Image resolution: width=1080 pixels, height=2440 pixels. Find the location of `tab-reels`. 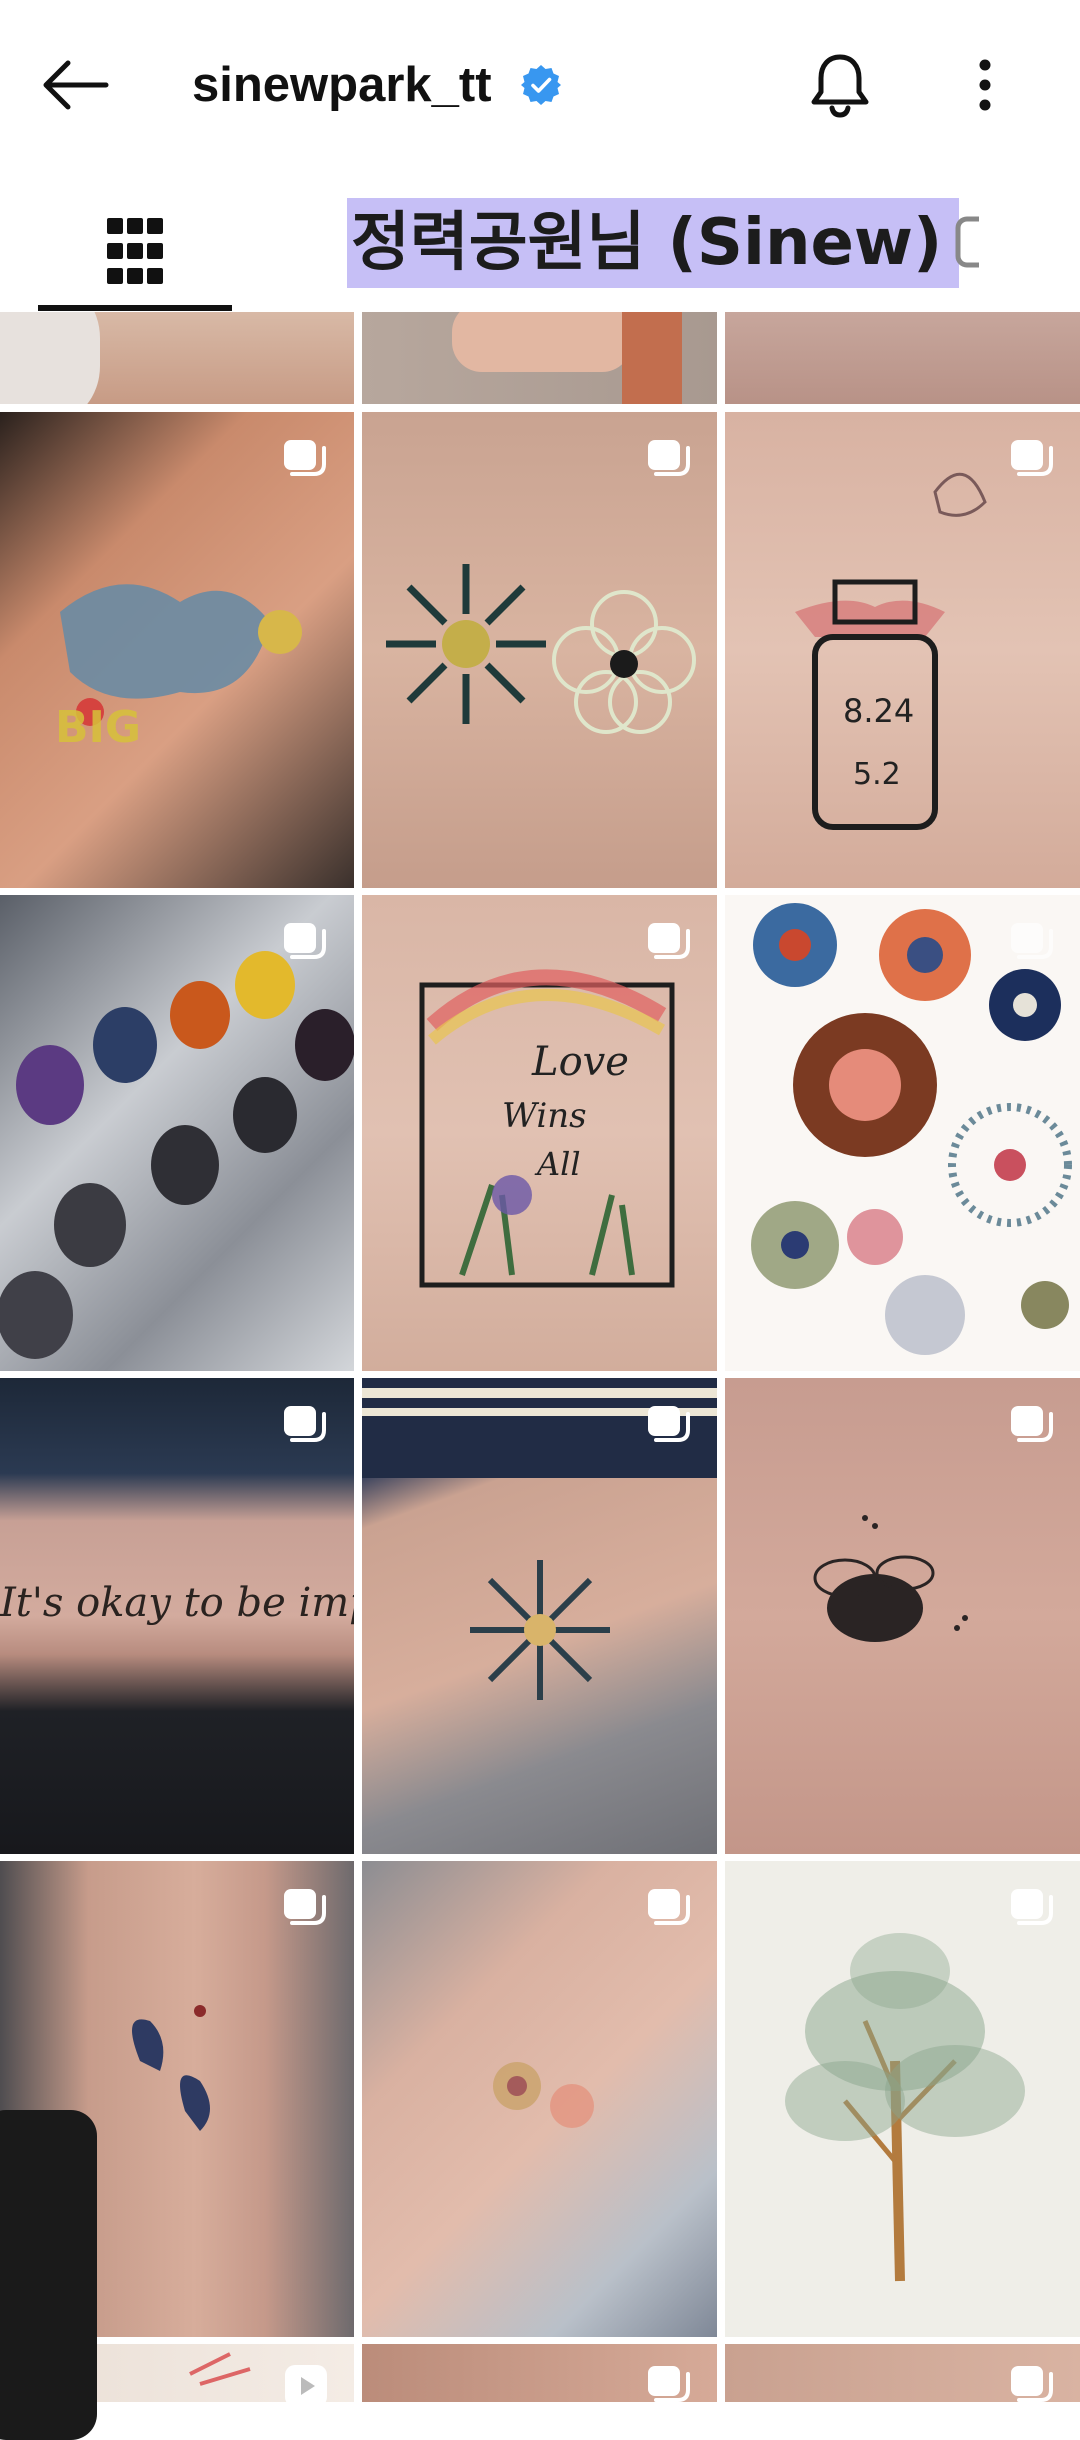

tab-reels is located at coordinates (967, 242).